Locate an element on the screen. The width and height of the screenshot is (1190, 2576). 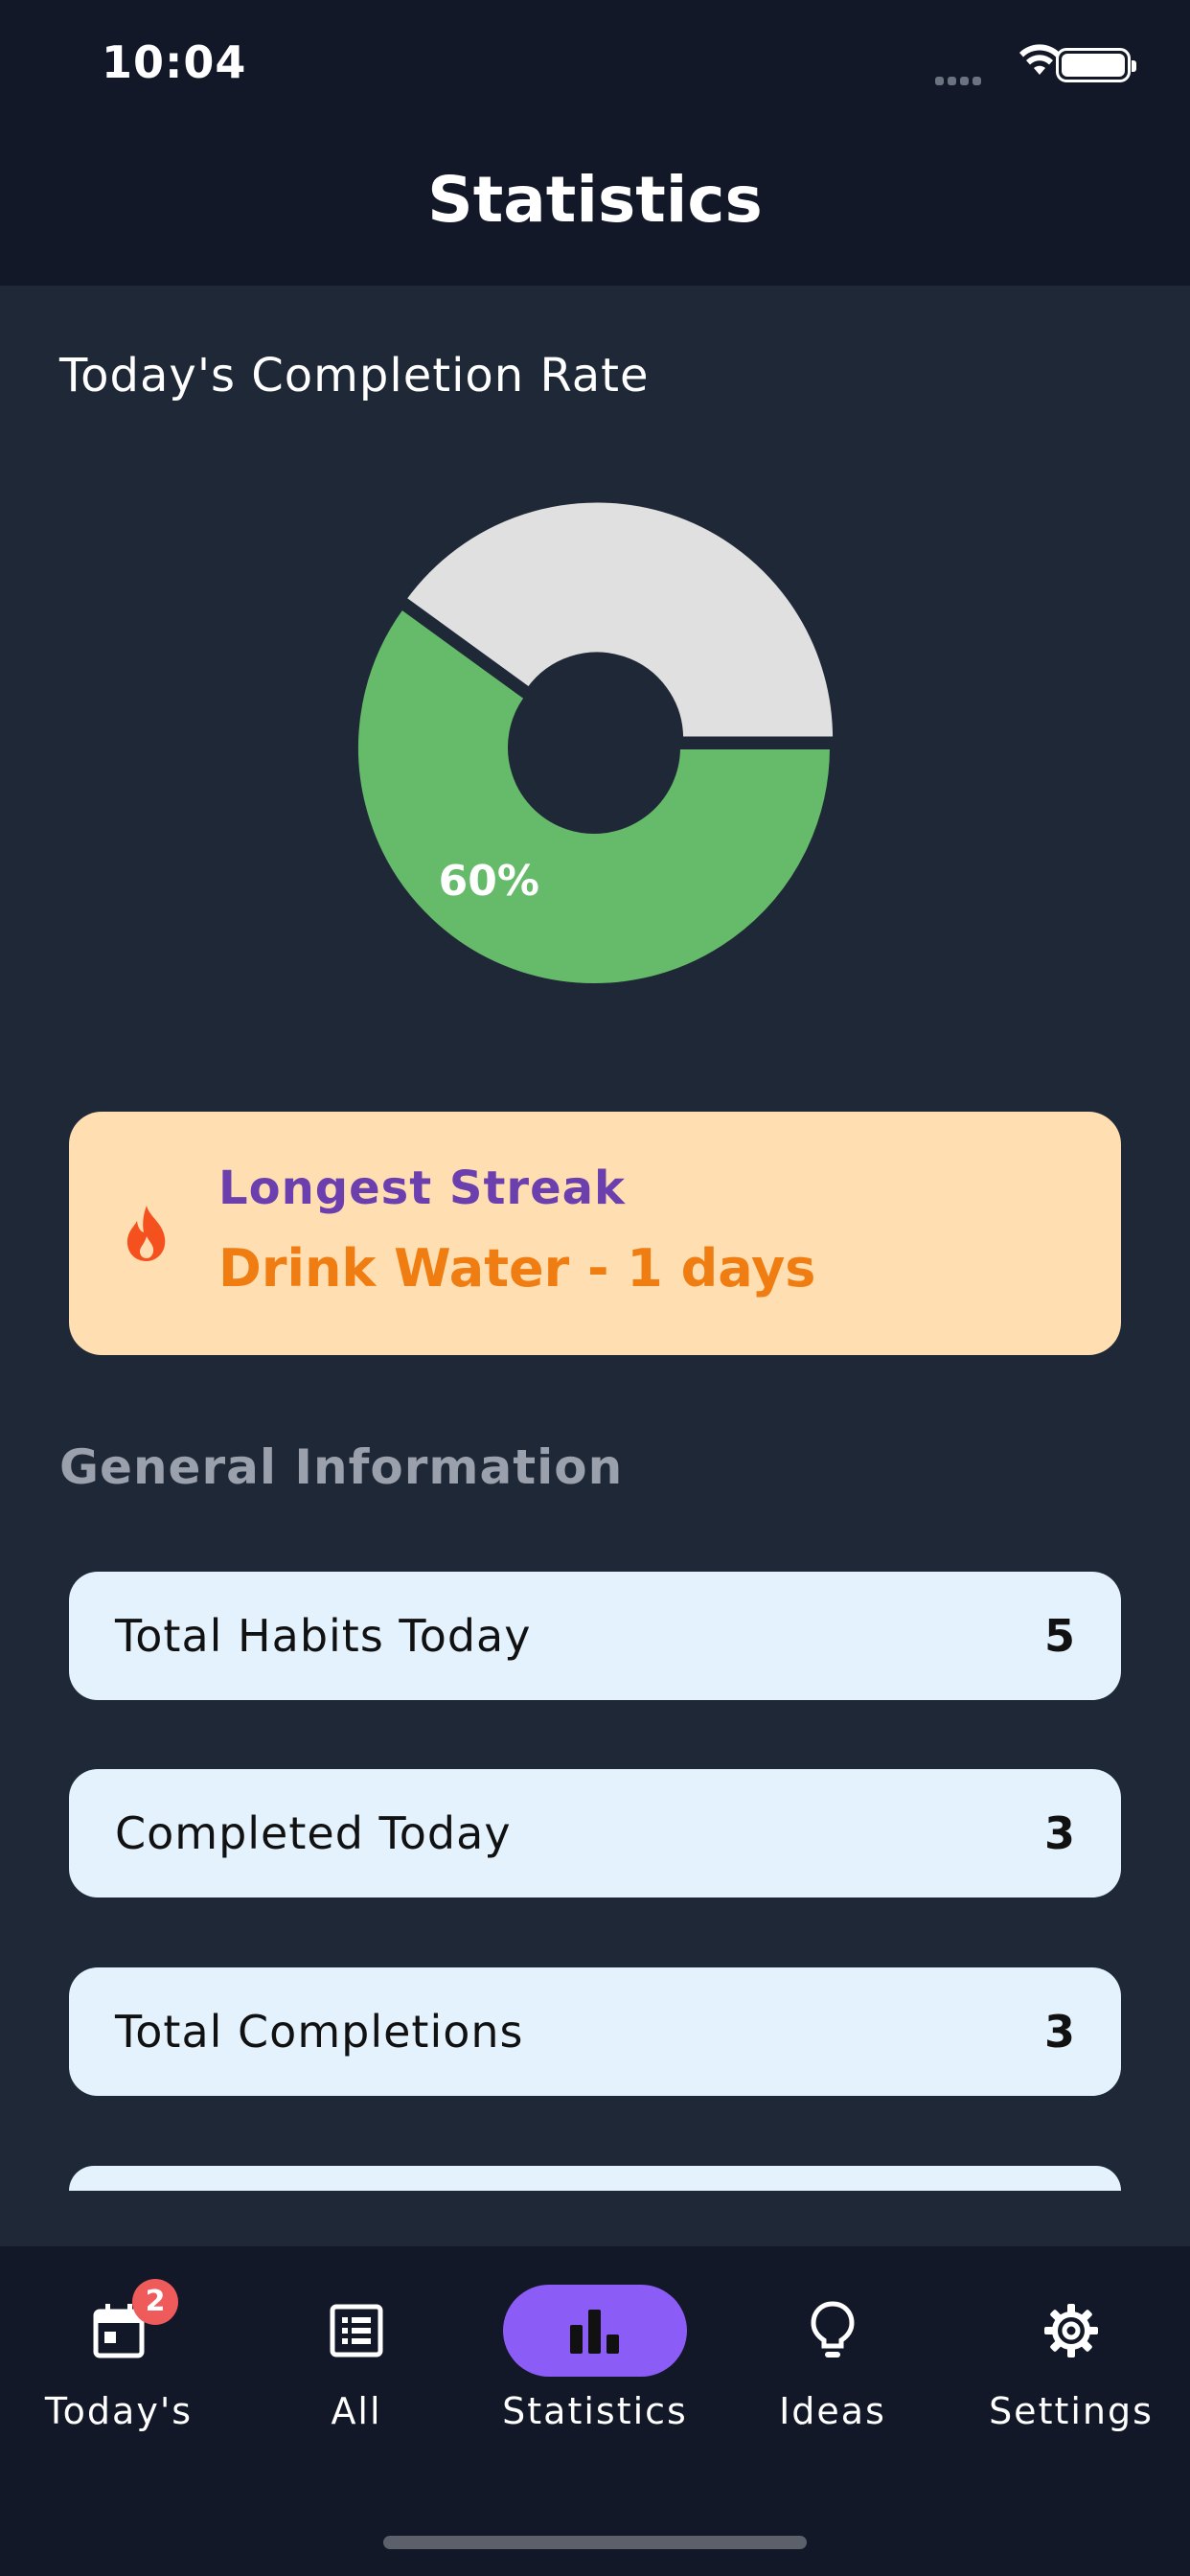
top-bar: 10:04 Statistics is located at coordinates (595, 143).